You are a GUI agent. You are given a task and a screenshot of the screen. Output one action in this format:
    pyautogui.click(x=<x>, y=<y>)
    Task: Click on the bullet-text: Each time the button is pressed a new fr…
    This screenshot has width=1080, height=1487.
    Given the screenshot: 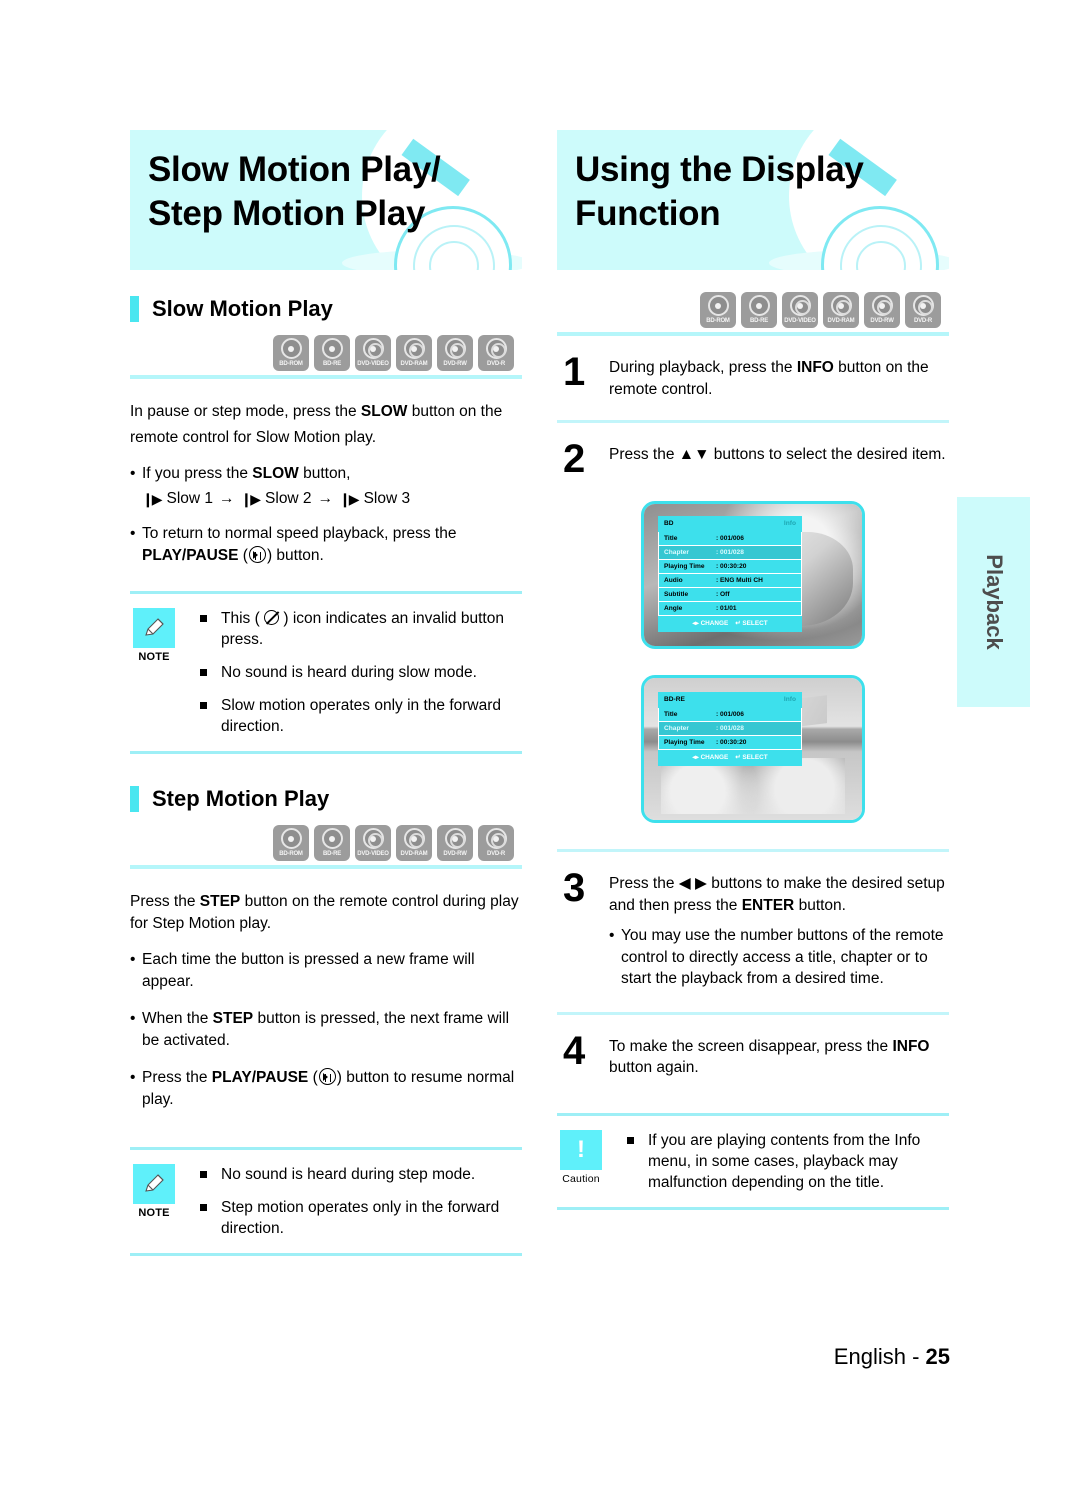 What is the action you would take?
    pyautogui.click(x=308, y=970)
    